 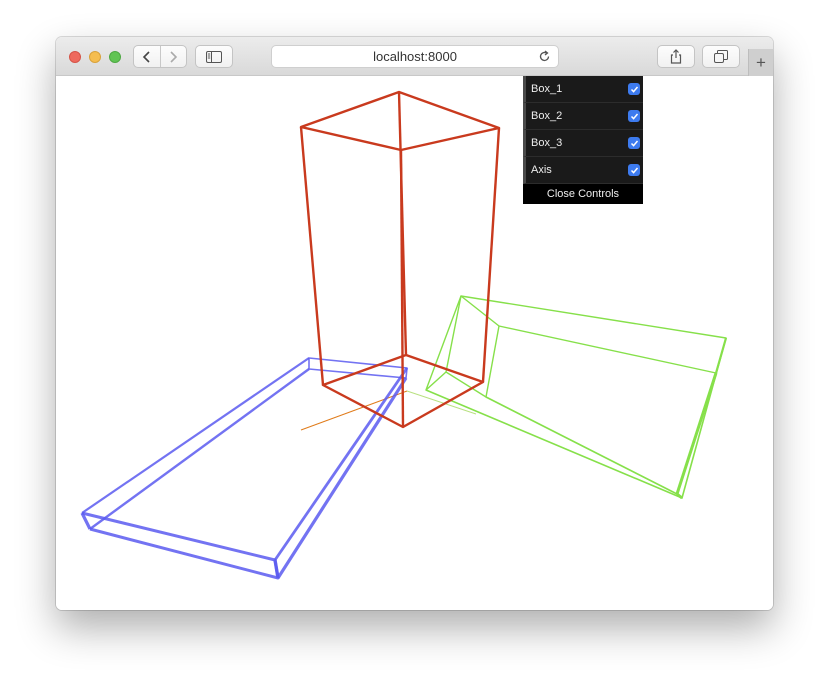 What do you see at coordinates (547, 116) in the screenshot?
I see `control-label-box-2: Box_2` at bounding box center [547, 116].